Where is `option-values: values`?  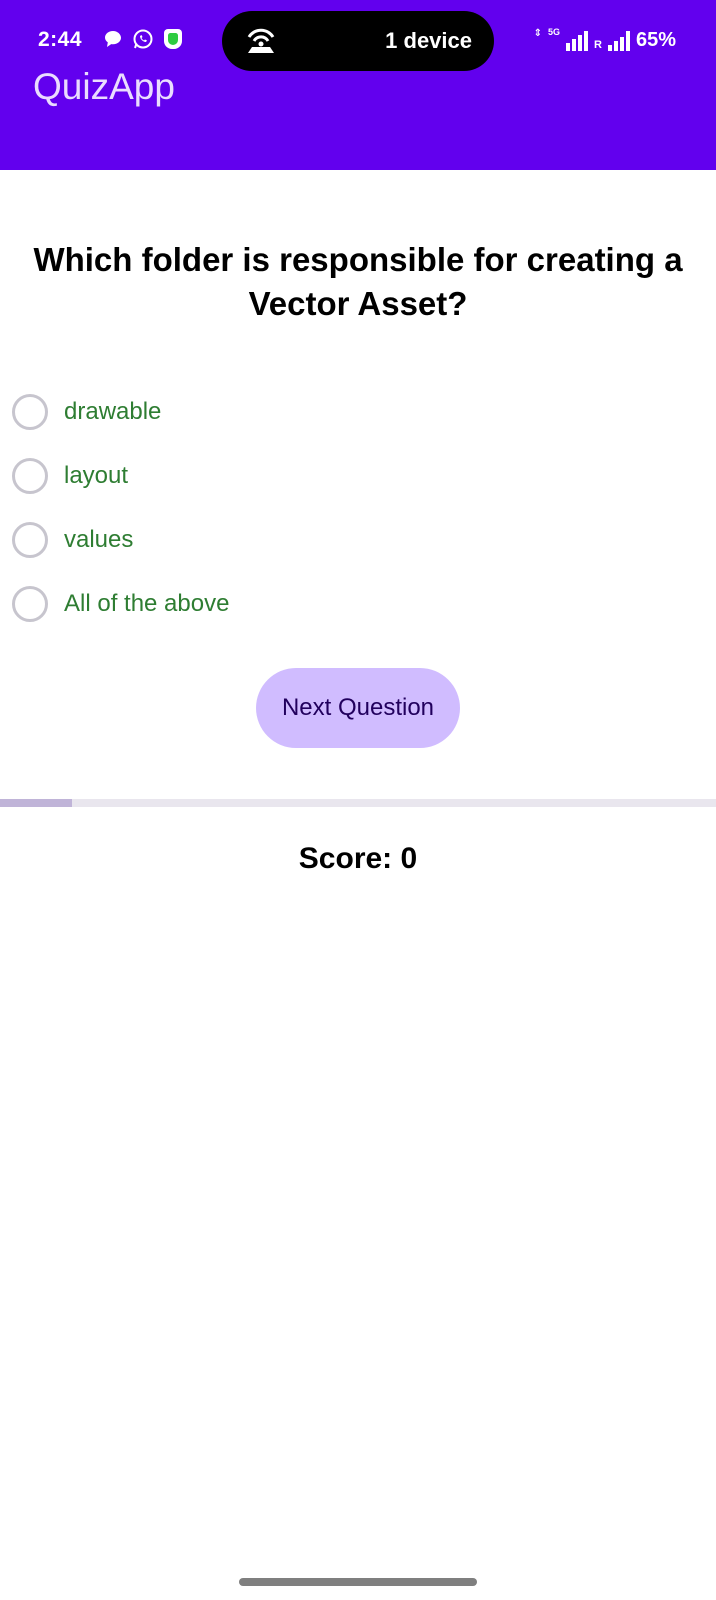
option-values: values is located at coordinates (350, 540).